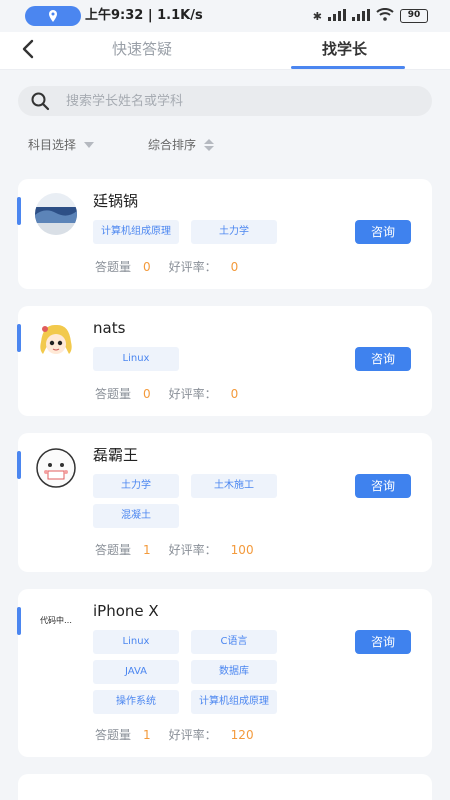 This screenshot has height=800, width=450. What do you see at coordinates (385, 16) in the screenshot?
I see `wifi-icon` at bounding box center [385, 16].